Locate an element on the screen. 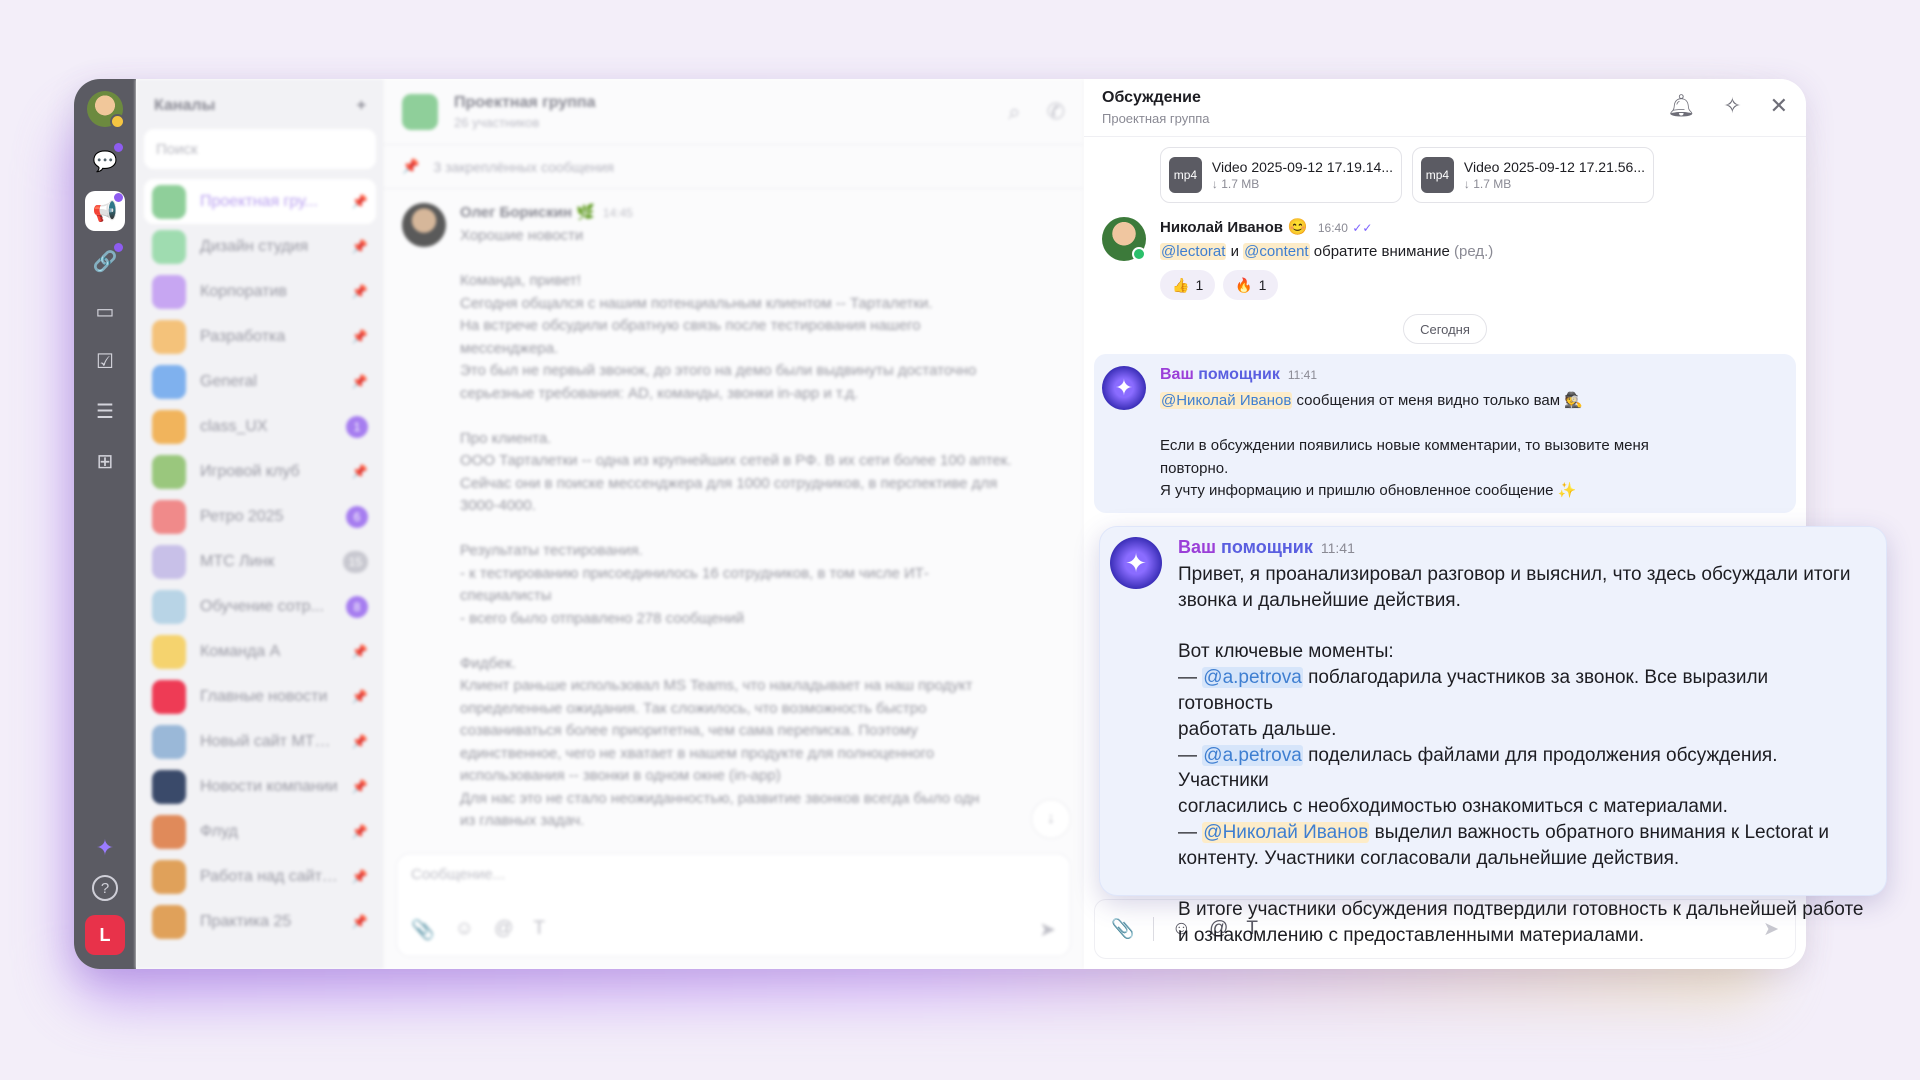 The width and height of the screenshot is (1920, 1080). pinned-messages-bar: 📌 3 закреплённых сообщения is located at coordinates (733, 167).